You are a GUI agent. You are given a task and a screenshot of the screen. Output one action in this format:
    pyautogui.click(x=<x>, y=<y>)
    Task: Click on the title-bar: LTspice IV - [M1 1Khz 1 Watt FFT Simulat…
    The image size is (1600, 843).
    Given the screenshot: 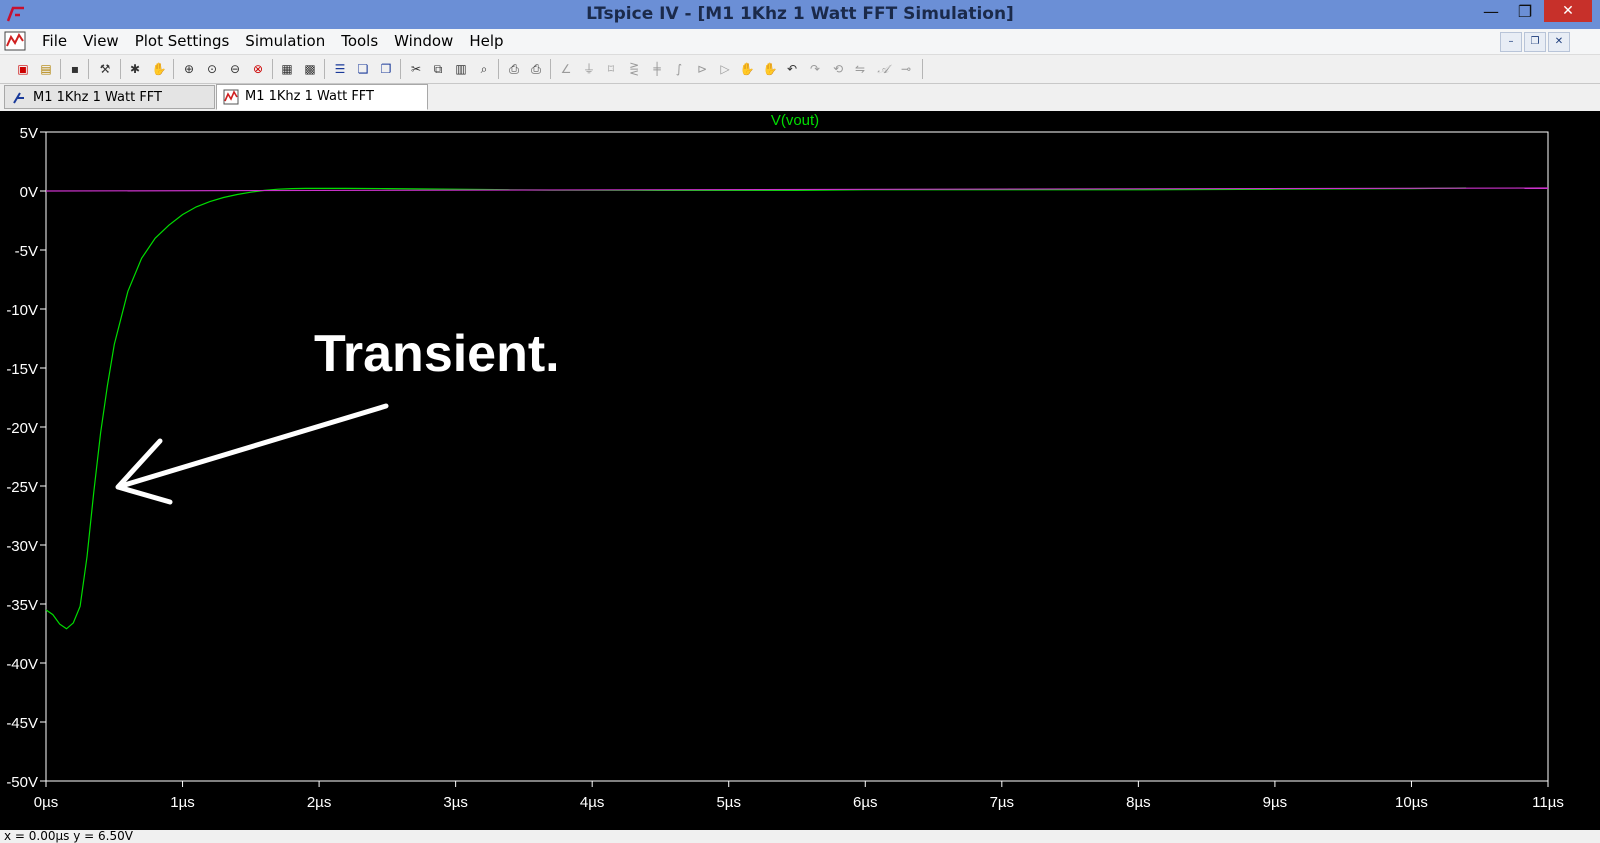 What is the action you would take?
    pyautogui.click(x=800, y=14)
    